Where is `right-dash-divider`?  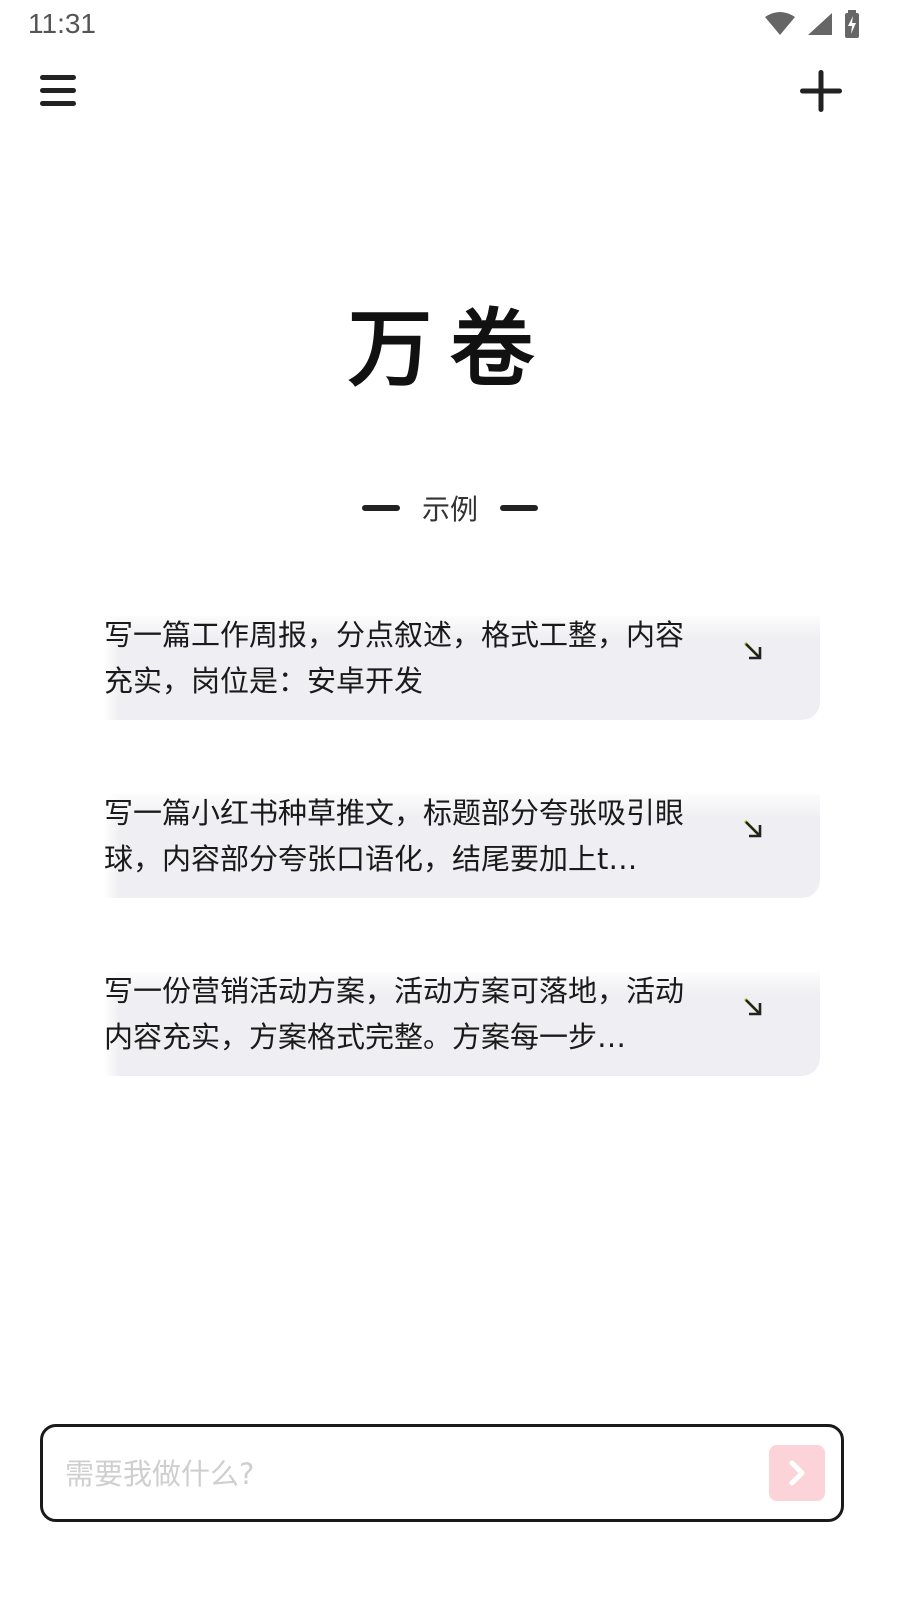
right-dash-divider is located at coordinates (519, 508).